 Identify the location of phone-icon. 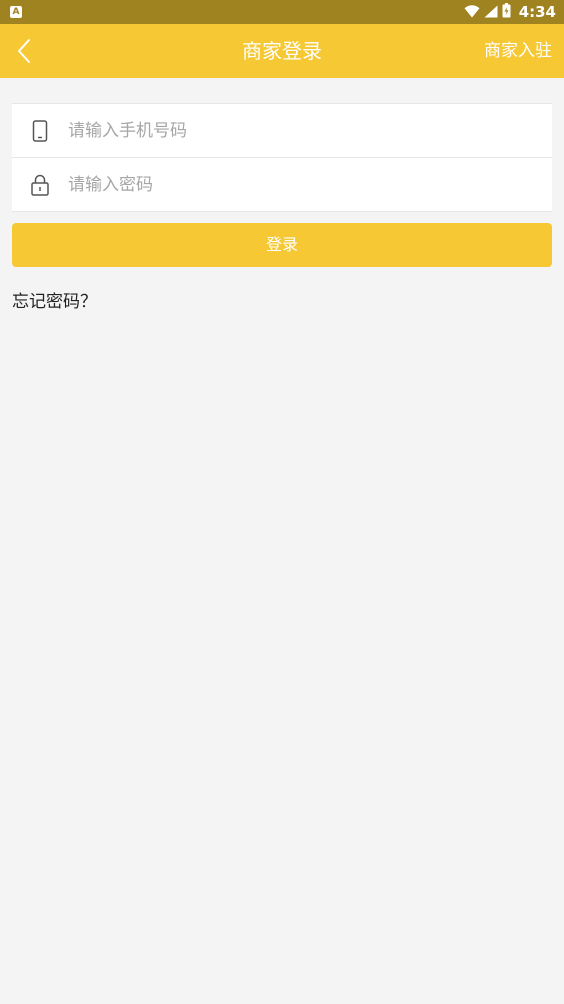
(40, 130).